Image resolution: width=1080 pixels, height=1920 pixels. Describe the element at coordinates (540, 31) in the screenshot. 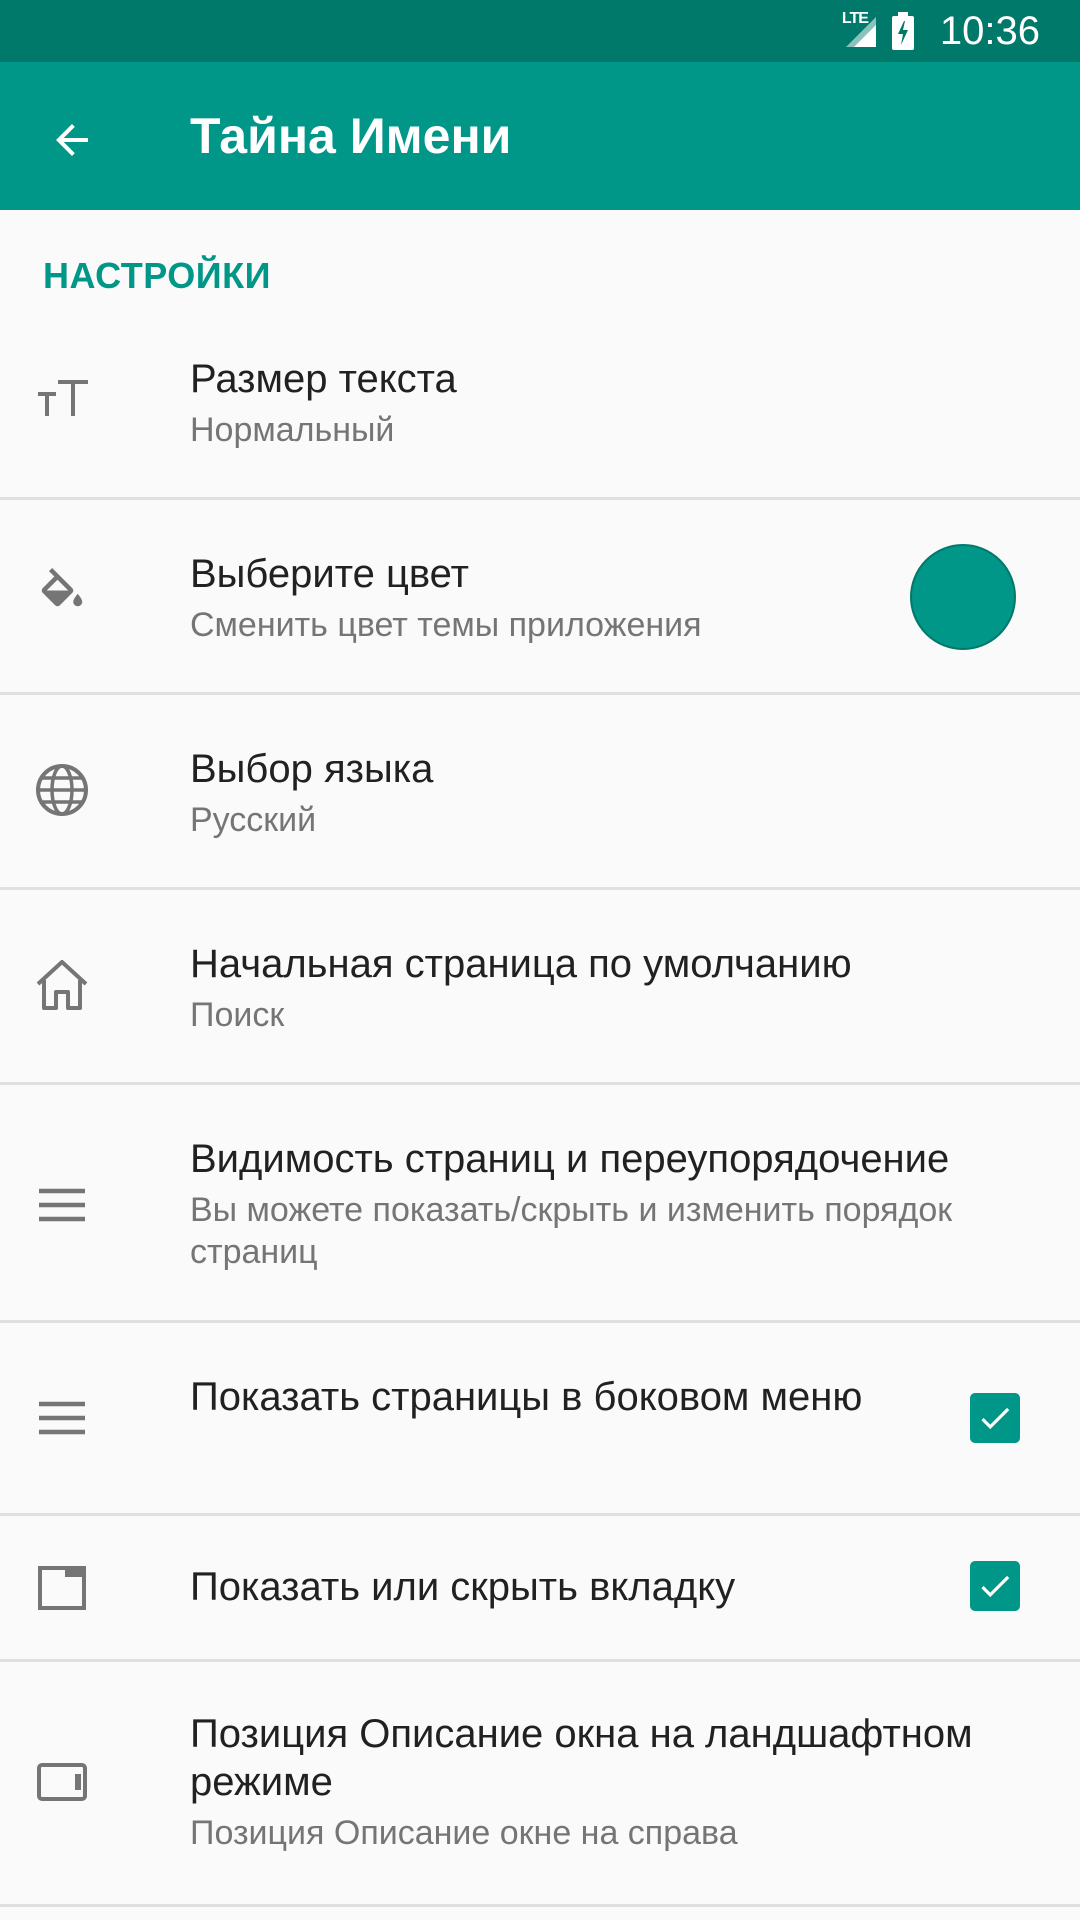

I see `status-bar: LTE 10:36` at that location.